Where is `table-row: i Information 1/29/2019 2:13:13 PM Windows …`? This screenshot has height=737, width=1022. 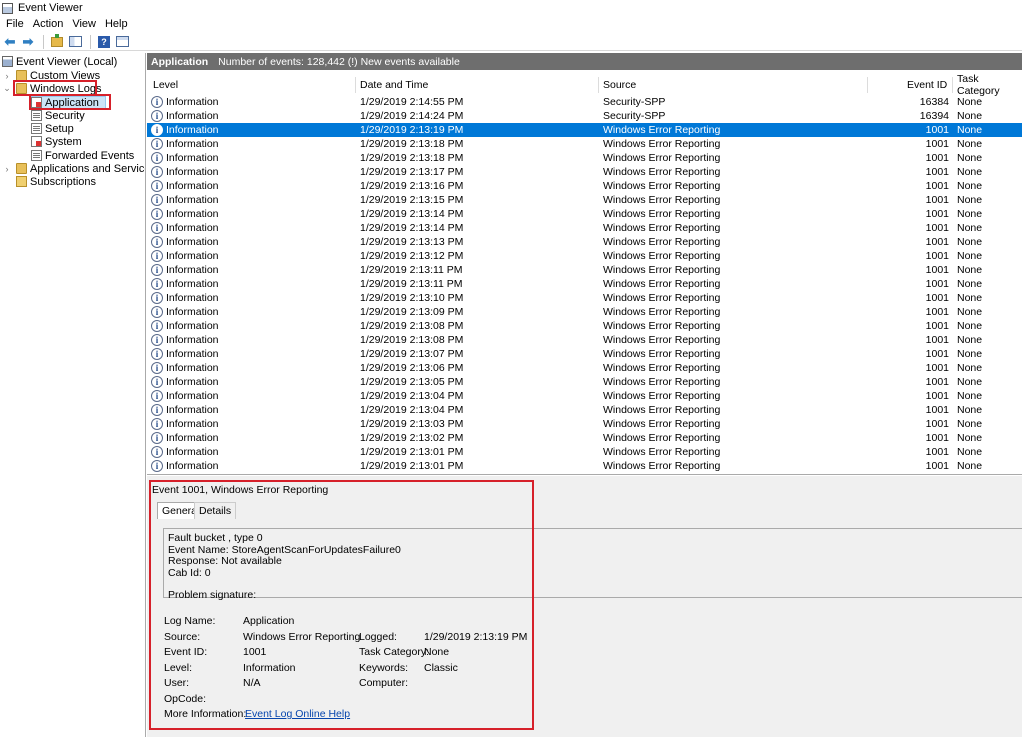
table-row: i Information 1/29/2019 2:13:13 PM Windows … is located at coordinates (584, 242).